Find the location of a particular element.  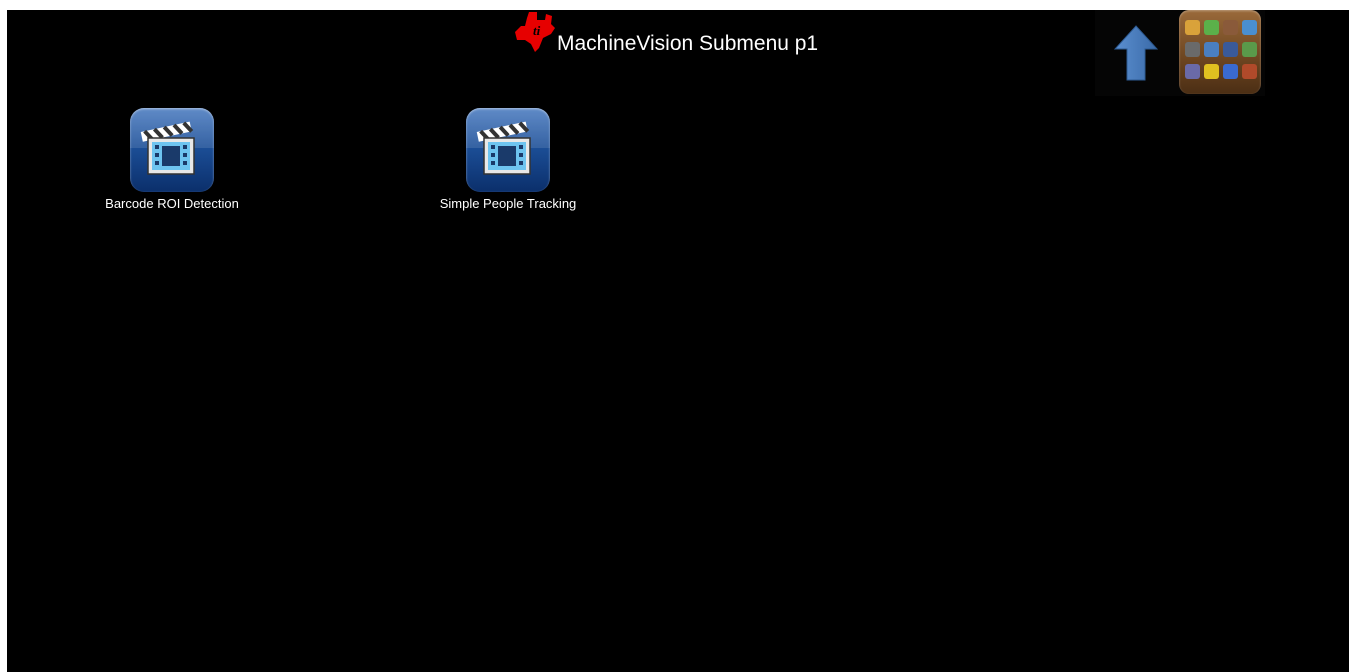

header: ti MachineVision Submenu p1 is located at coordinates (678, 53).